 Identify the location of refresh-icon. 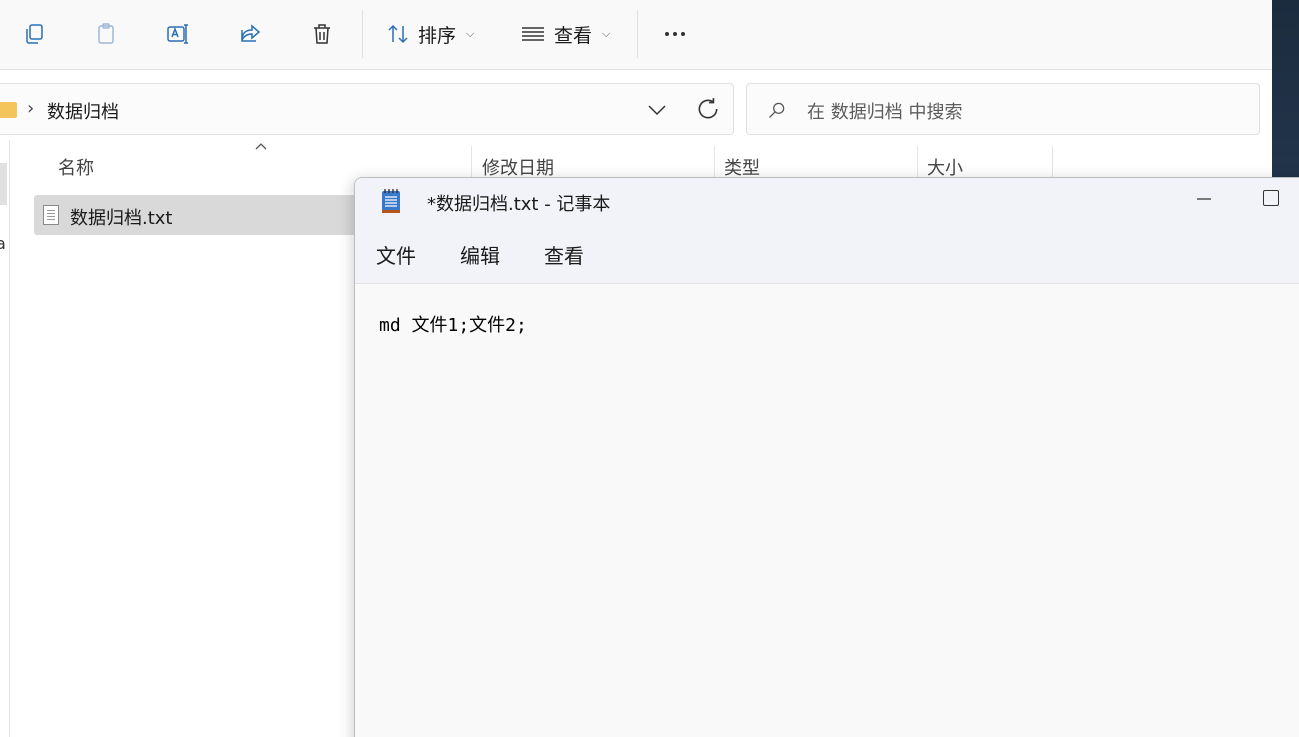
(708, 109).